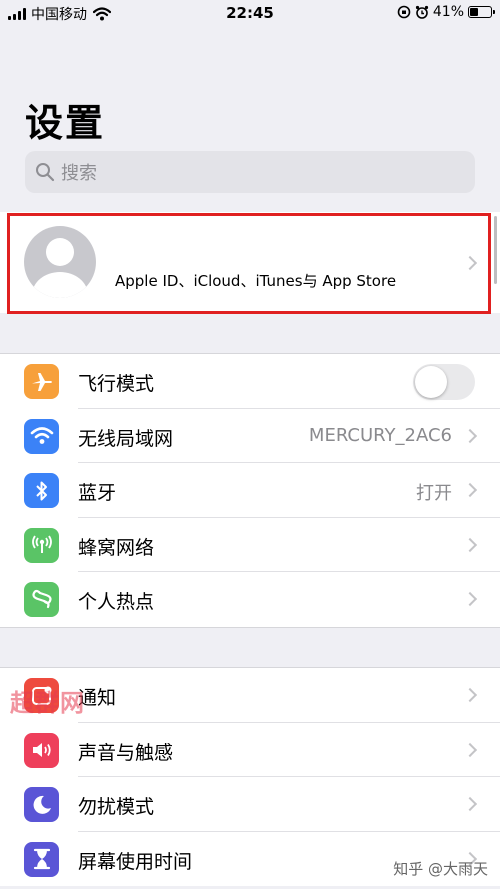 The image size is (500, 889). What do you see at coordinates (41, 750) in the screenshot?
I see `sound-icon` at bounding box center [41, 750].